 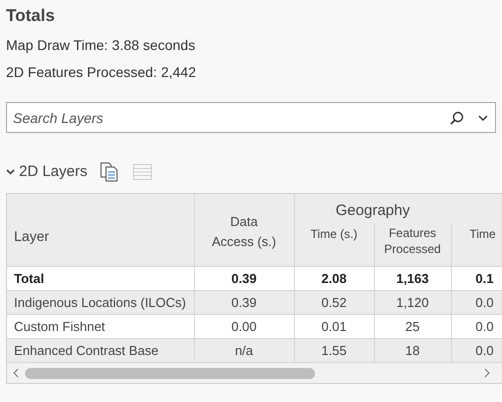 I want to click on scroll-left-icon, so click(x=16, y=373).